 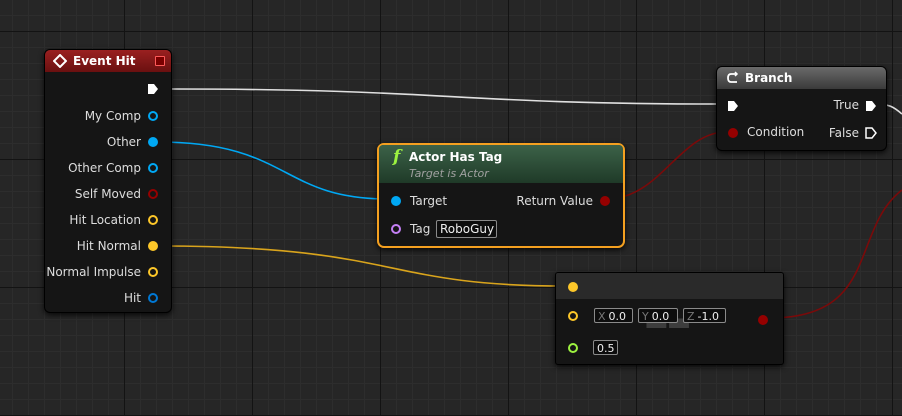 I want to click on y-field: Y 0.0, so click(x=658, y=315).